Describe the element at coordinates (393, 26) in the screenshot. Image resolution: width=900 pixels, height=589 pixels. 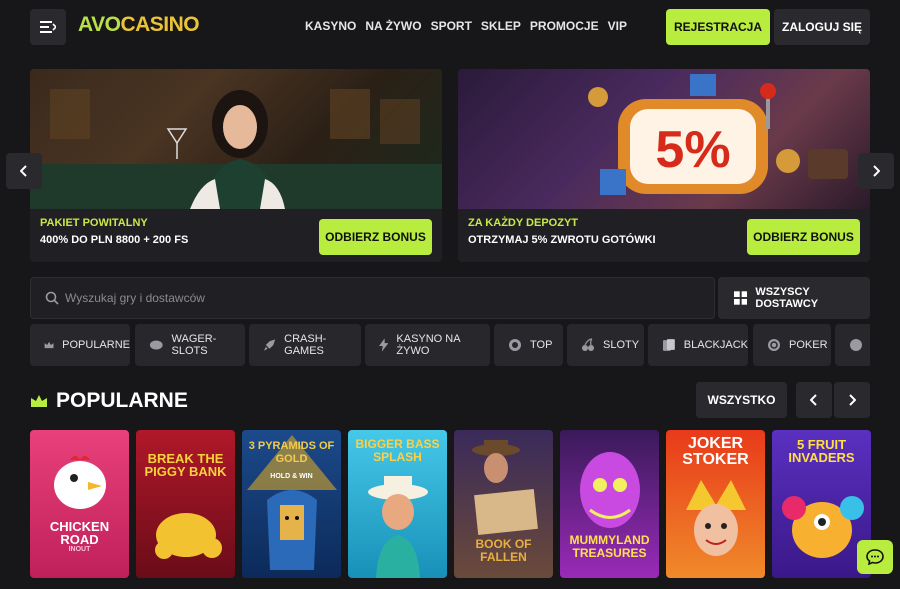
I see `nav-na-zywo: NA ŻYWO` at that location.